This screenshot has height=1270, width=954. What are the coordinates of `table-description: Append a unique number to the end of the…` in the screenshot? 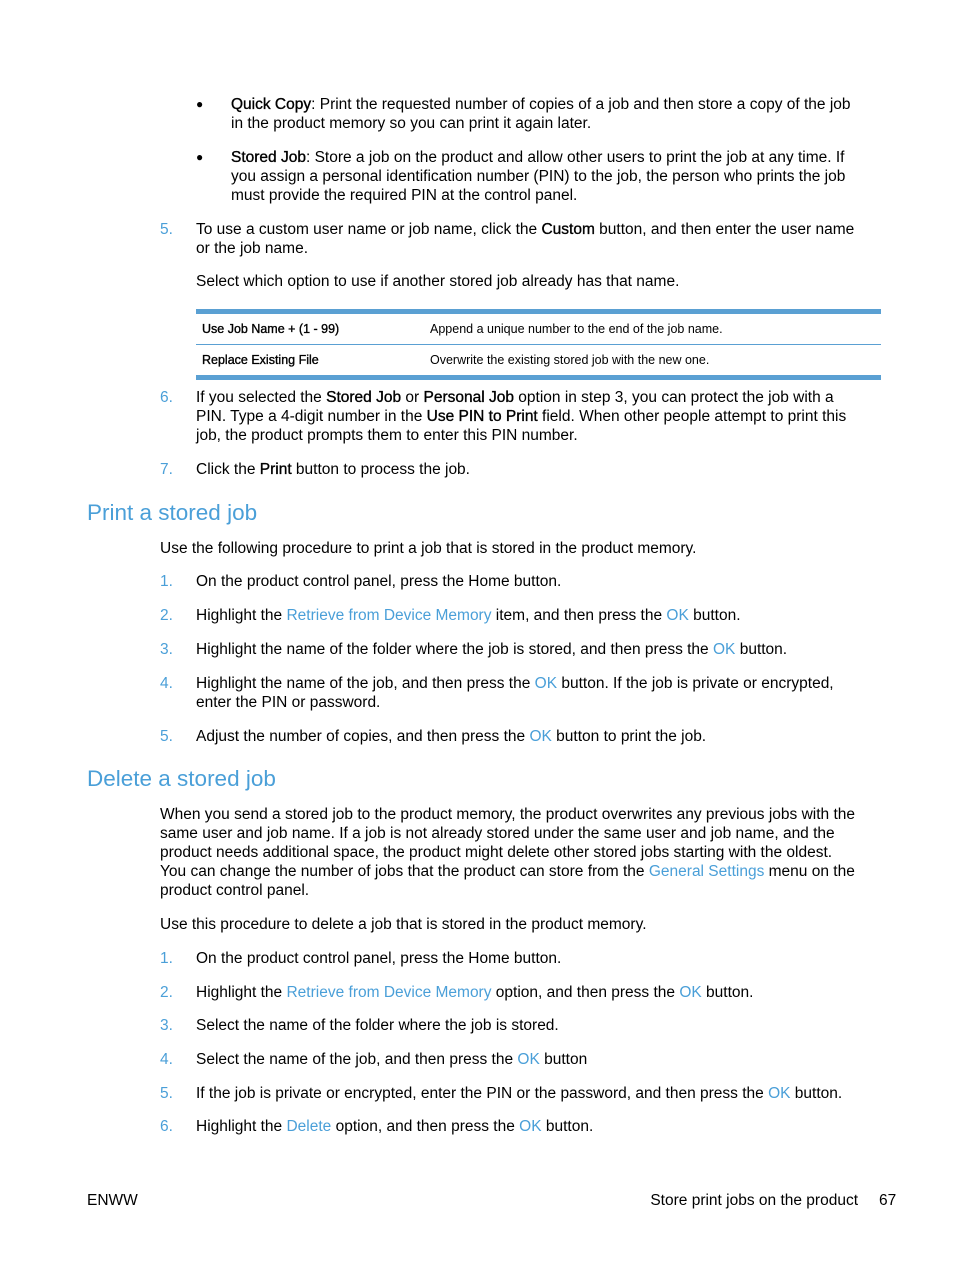 It's located at (576, 329).